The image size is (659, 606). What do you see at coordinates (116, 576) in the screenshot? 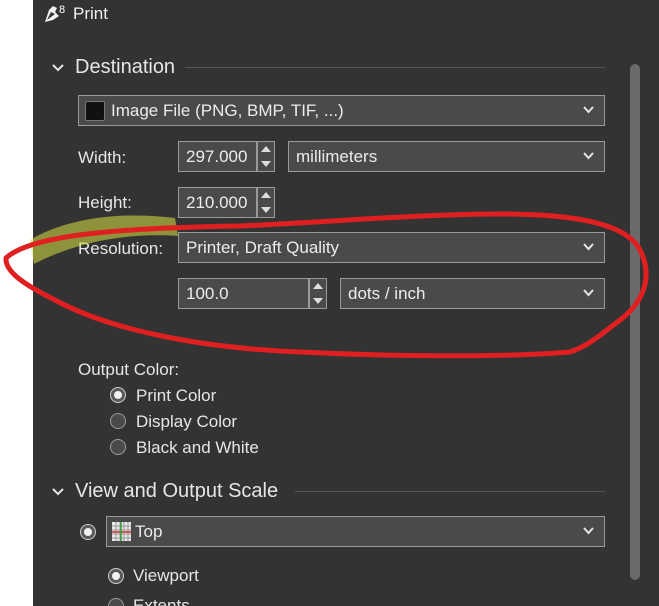
I see `viewport-radio` at bounding box center [116, 576].